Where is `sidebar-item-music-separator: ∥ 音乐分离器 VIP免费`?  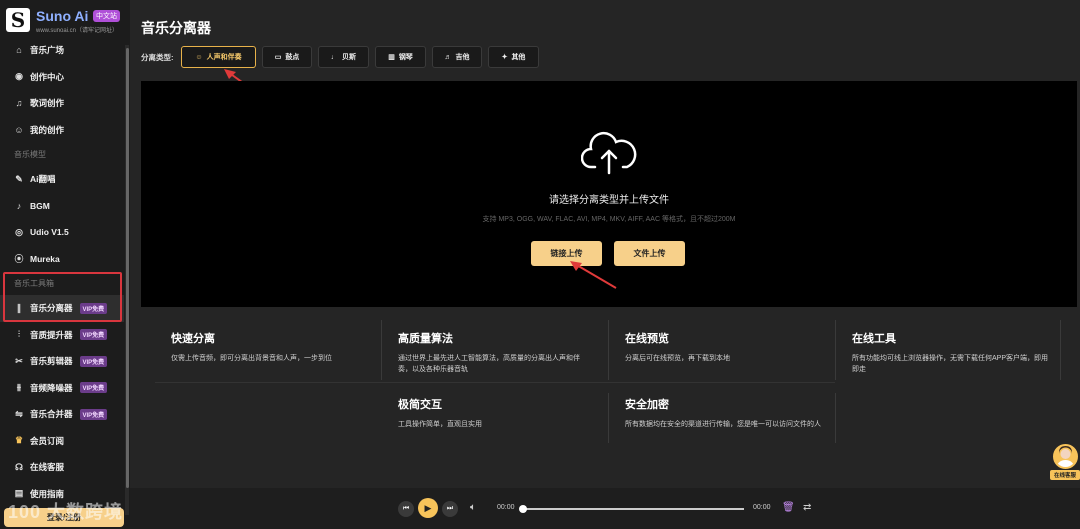
sidebar-item-music-separator: ∥ 音乐分离器 VIP免费 is located at coordinates (62, 308).